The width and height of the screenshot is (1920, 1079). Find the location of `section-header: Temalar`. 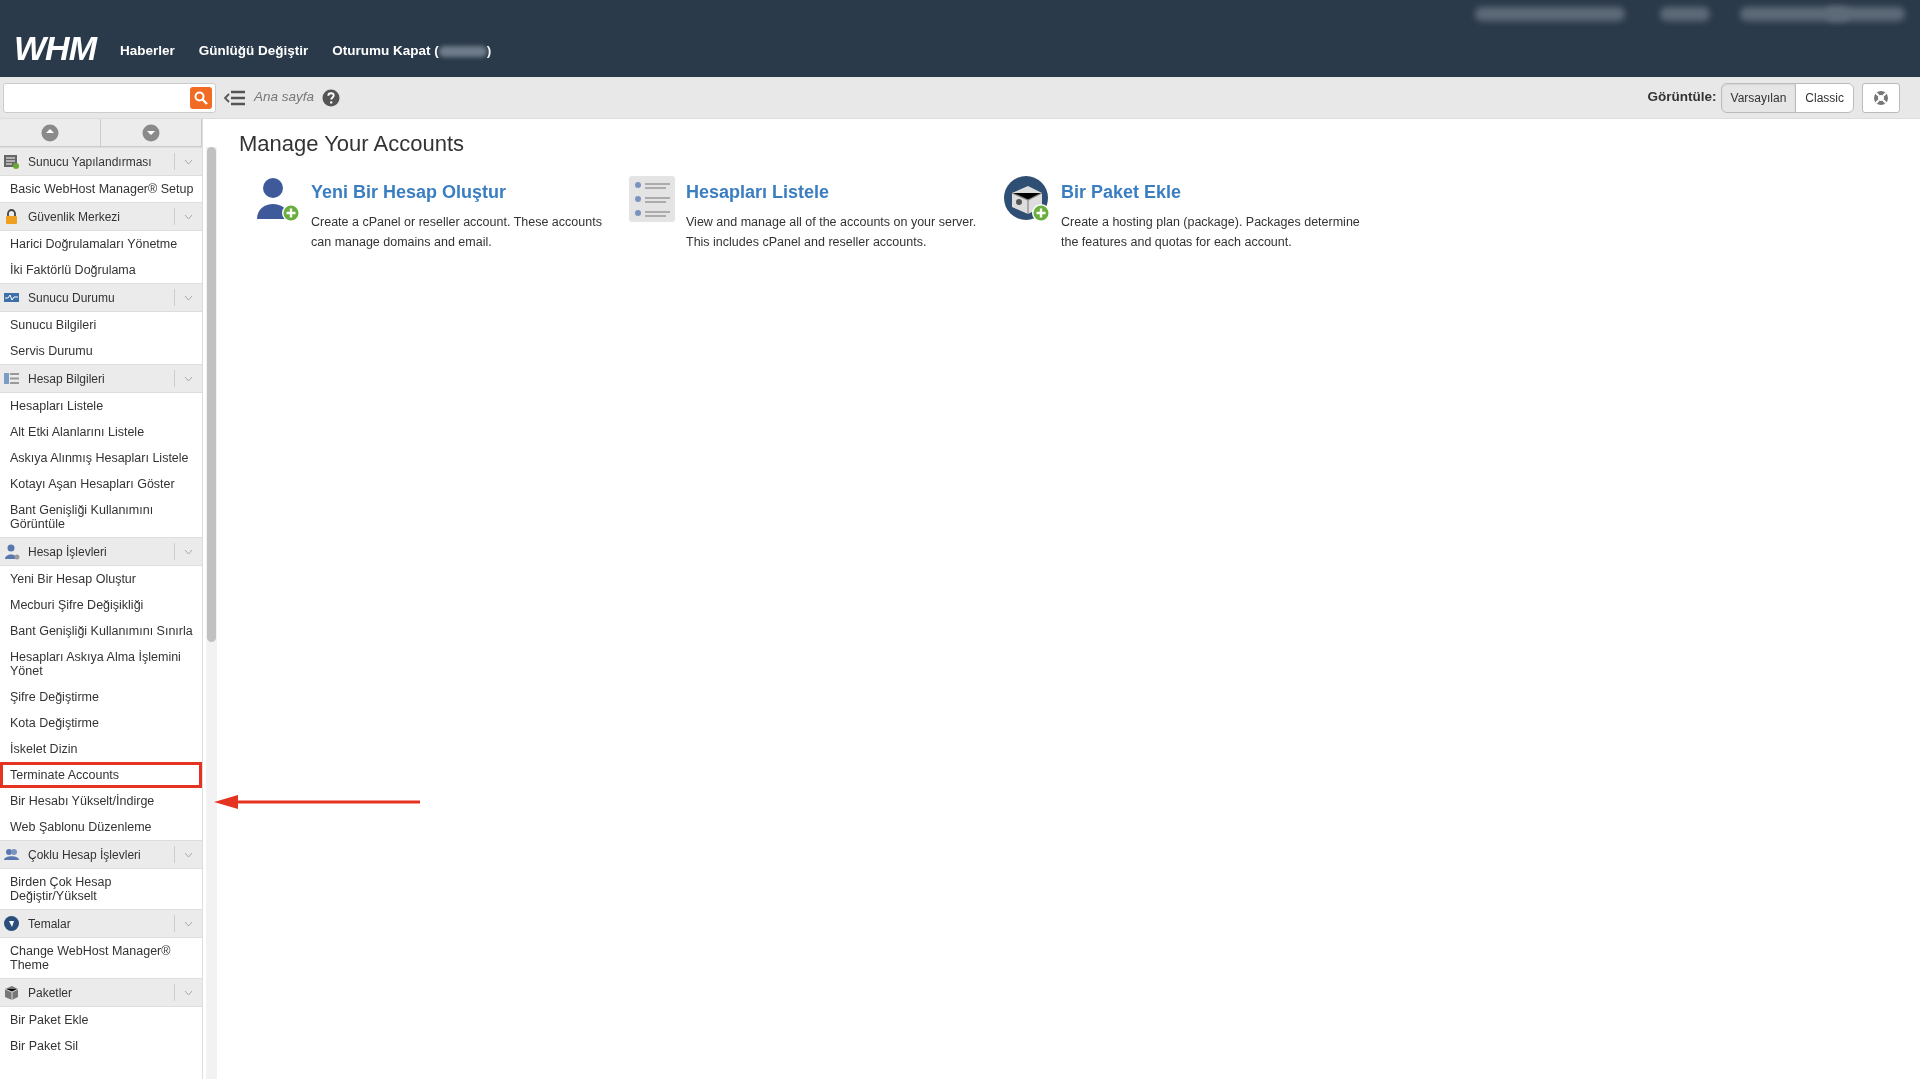

section-header: Temalar is located at coordinates (101, 923).